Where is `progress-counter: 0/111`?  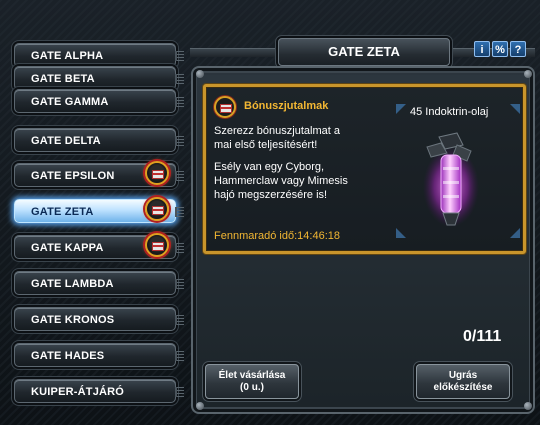 progress-counter: 0/111 is located at coordinates (482, 336).